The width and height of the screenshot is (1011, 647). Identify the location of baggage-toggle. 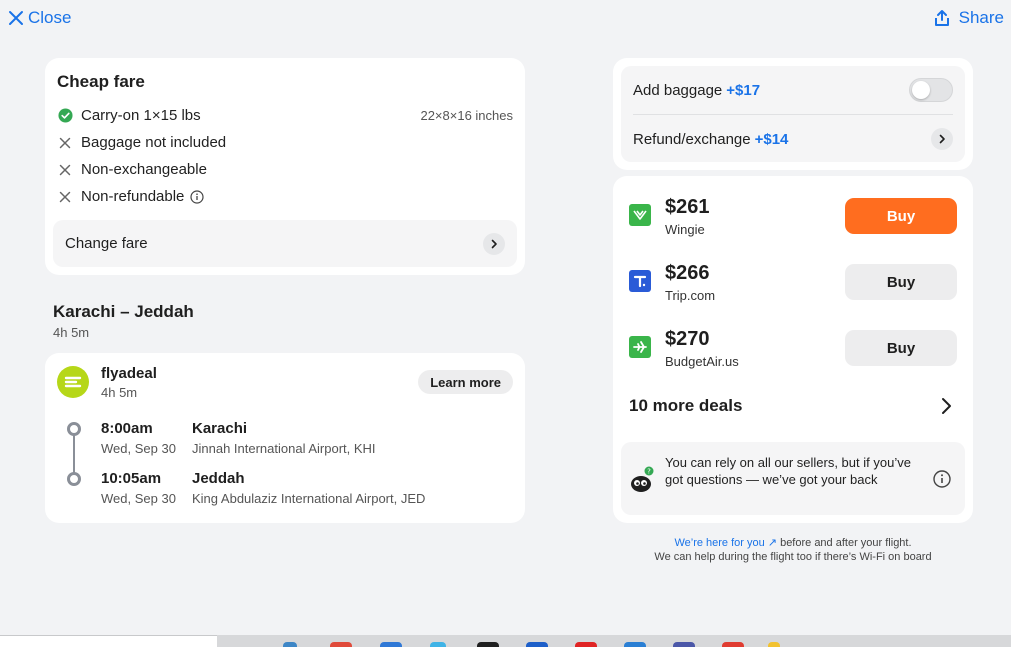
(931, 90).